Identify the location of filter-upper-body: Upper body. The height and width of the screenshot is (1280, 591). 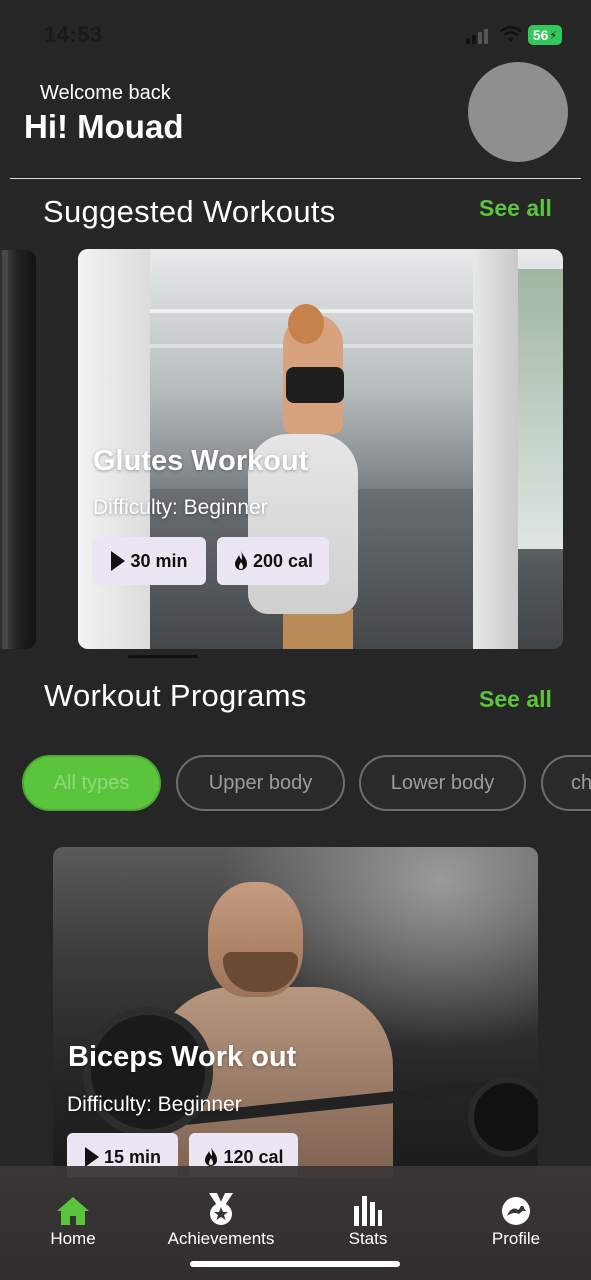
(260, 783).